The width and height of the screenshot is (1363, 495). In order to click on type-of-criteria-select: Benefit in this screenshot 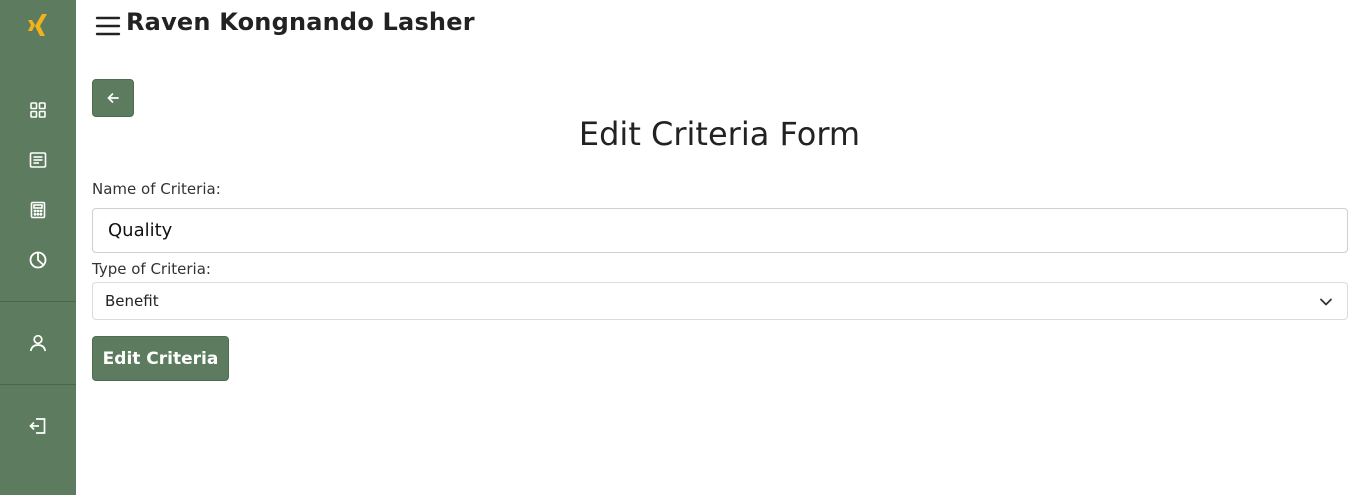, I will do `click(720, 301)`.